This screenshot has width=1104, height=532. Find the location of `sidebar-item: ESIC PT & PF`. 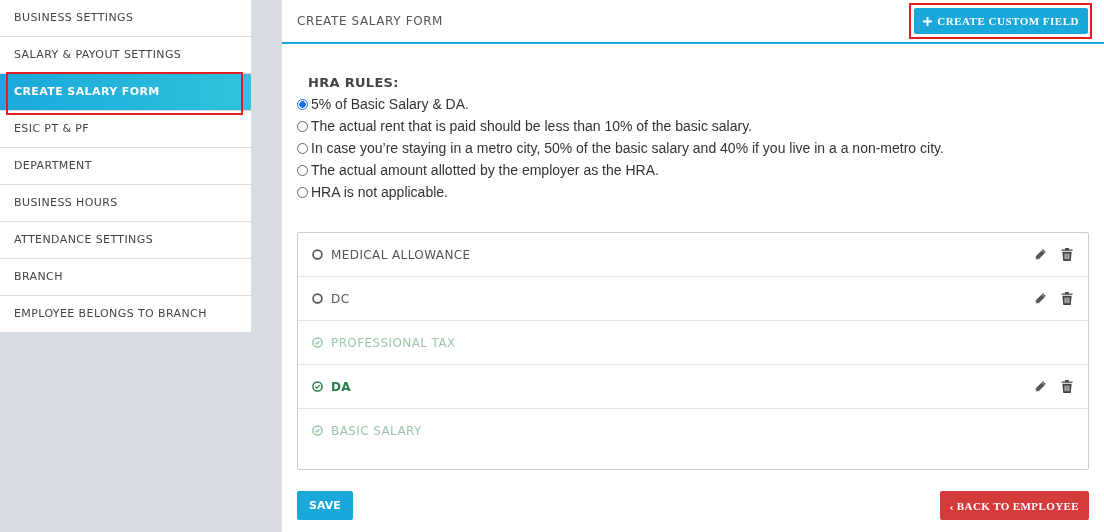

sidebar-item: ESIC PT & PF is located at coordinates (125, 129).